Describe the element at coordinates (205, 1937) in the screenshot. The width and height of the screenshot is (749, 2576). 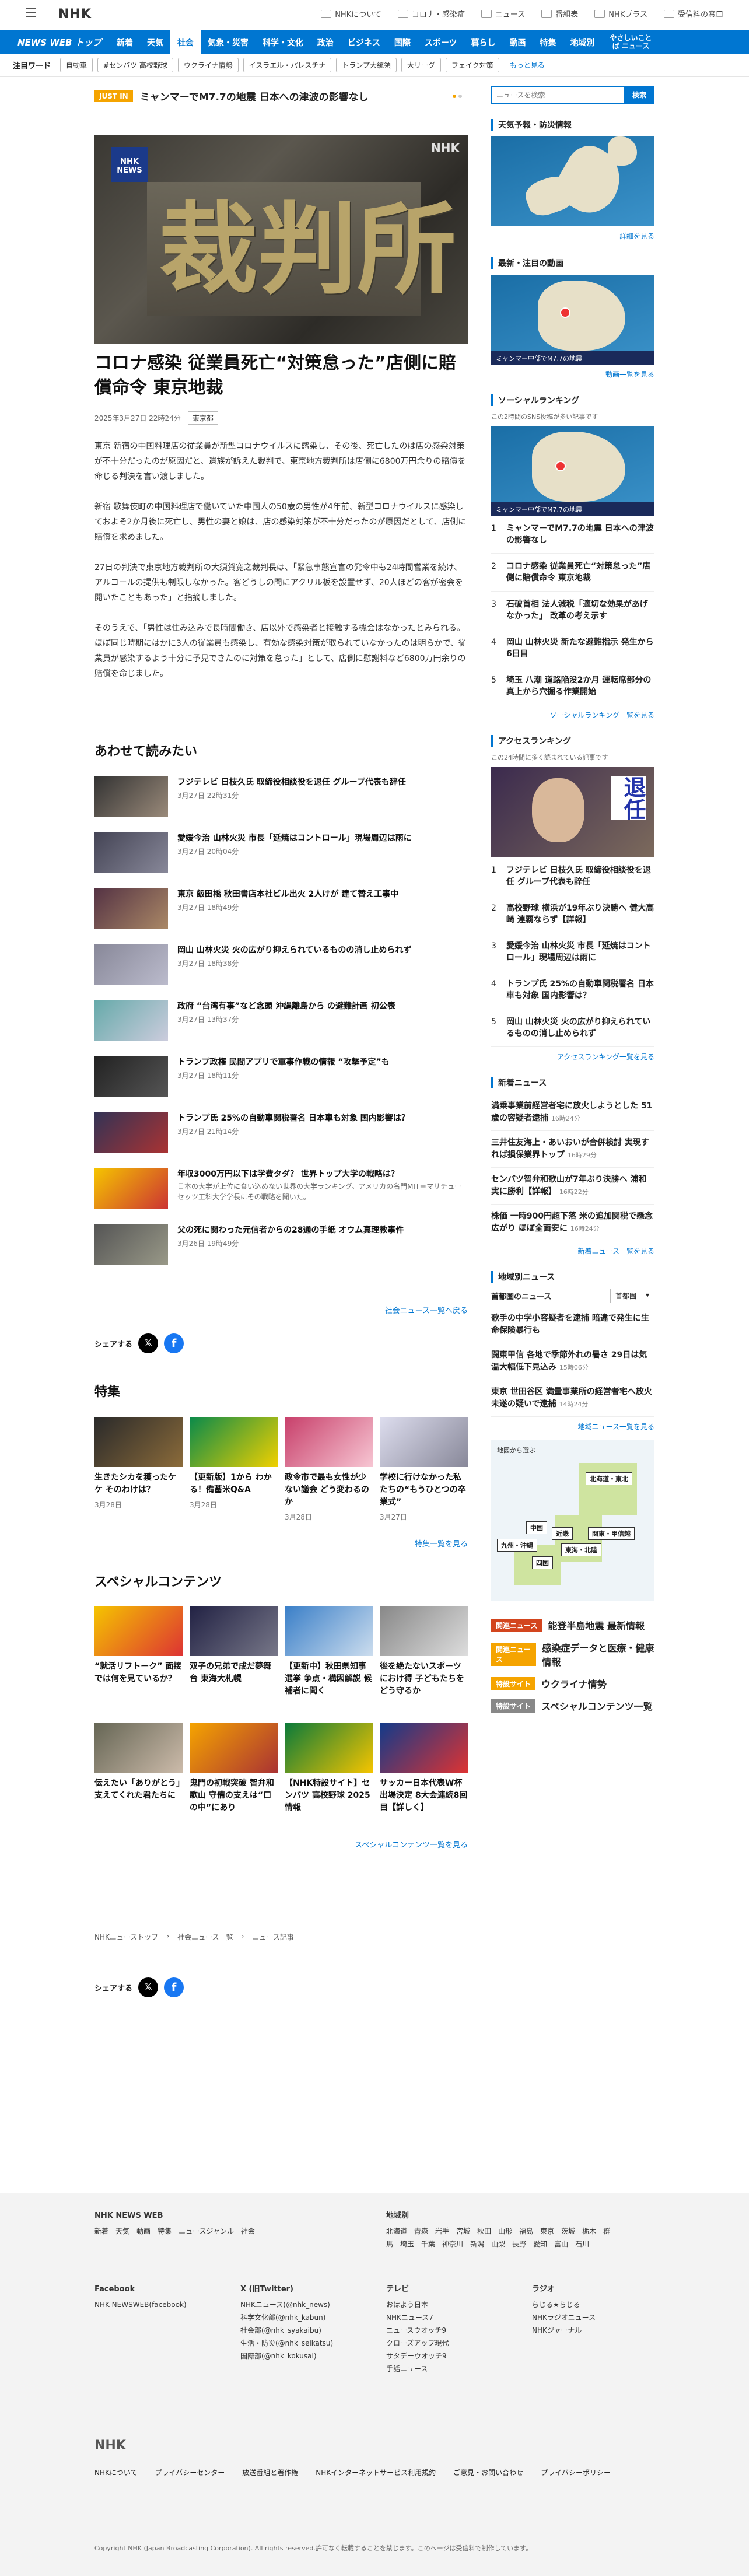
I see `breadcrumb-item: 社会ニュース一覧` at that location.